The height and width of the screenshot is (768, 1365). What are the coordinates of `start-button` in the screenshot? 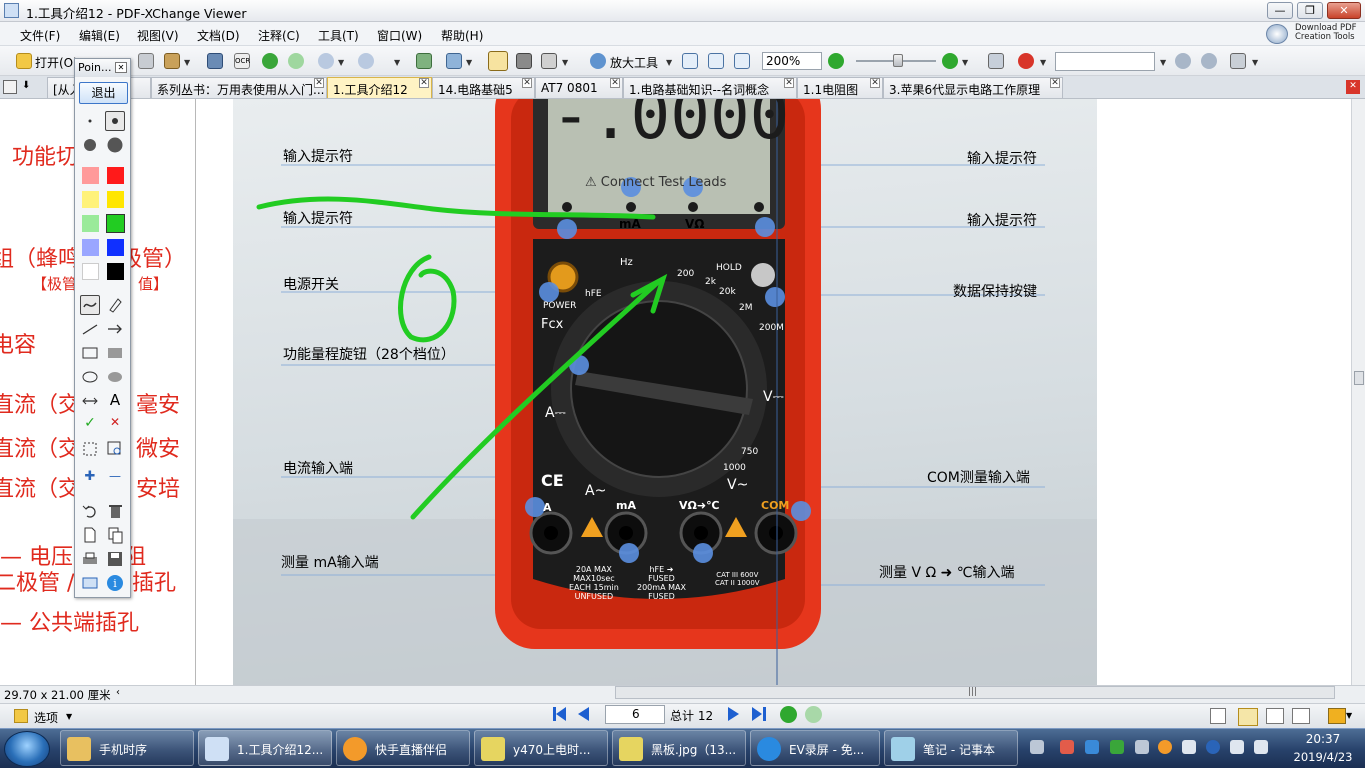 It's located at (27, 749).